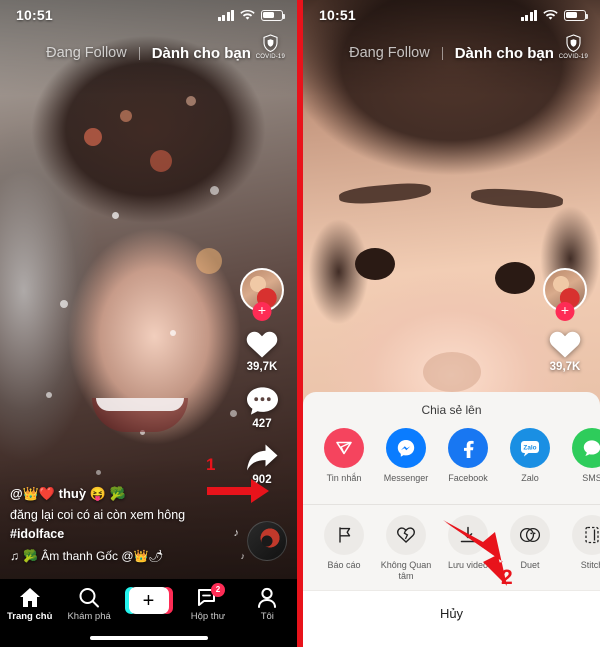 The width and height of the screenshot is (600, 647). Describe the element at coordinates (468, 448) in the screenshot. I see `facebook-icon` at that location.